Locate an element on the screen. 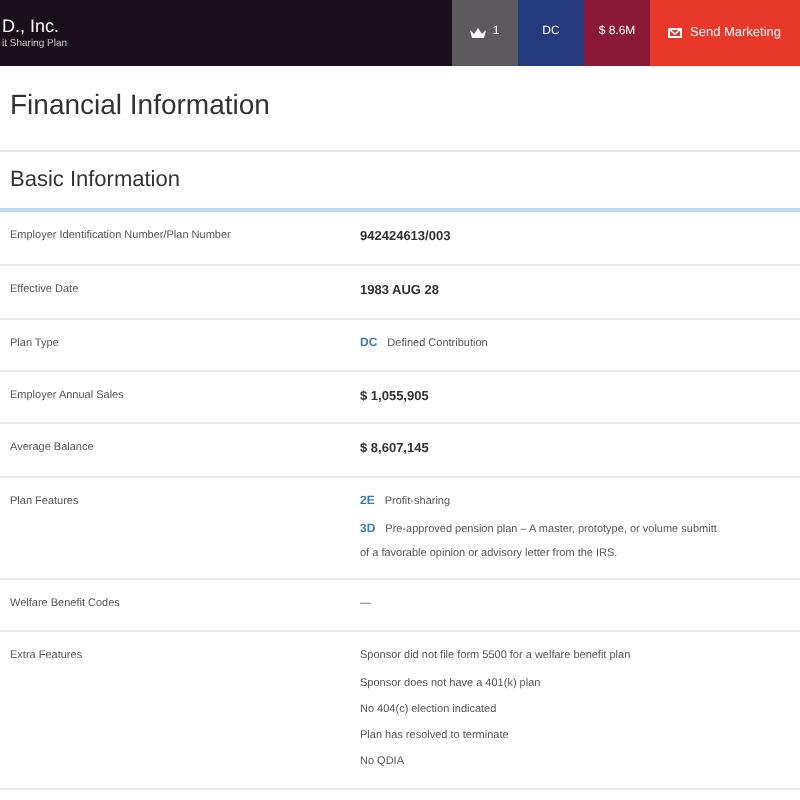 This screenshot has width=800, height=800. mail-icon is located at coordinates (675, 33).